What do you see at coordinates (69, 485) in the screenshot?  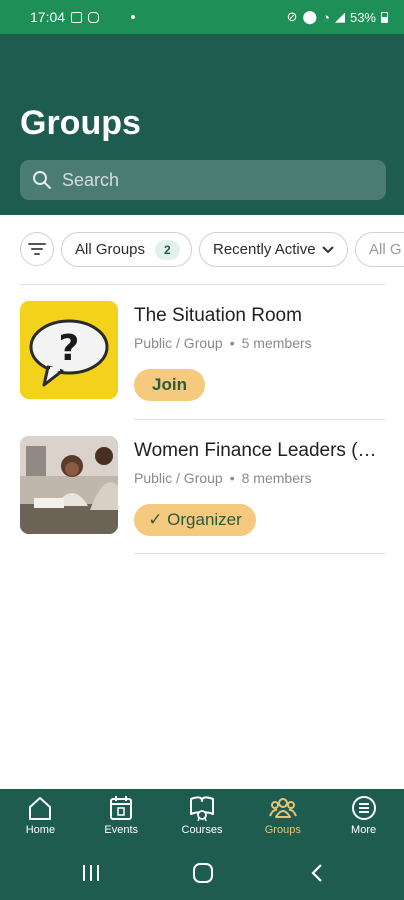 I see `group-image-meeting-photo` at bounding box center [69, 485].